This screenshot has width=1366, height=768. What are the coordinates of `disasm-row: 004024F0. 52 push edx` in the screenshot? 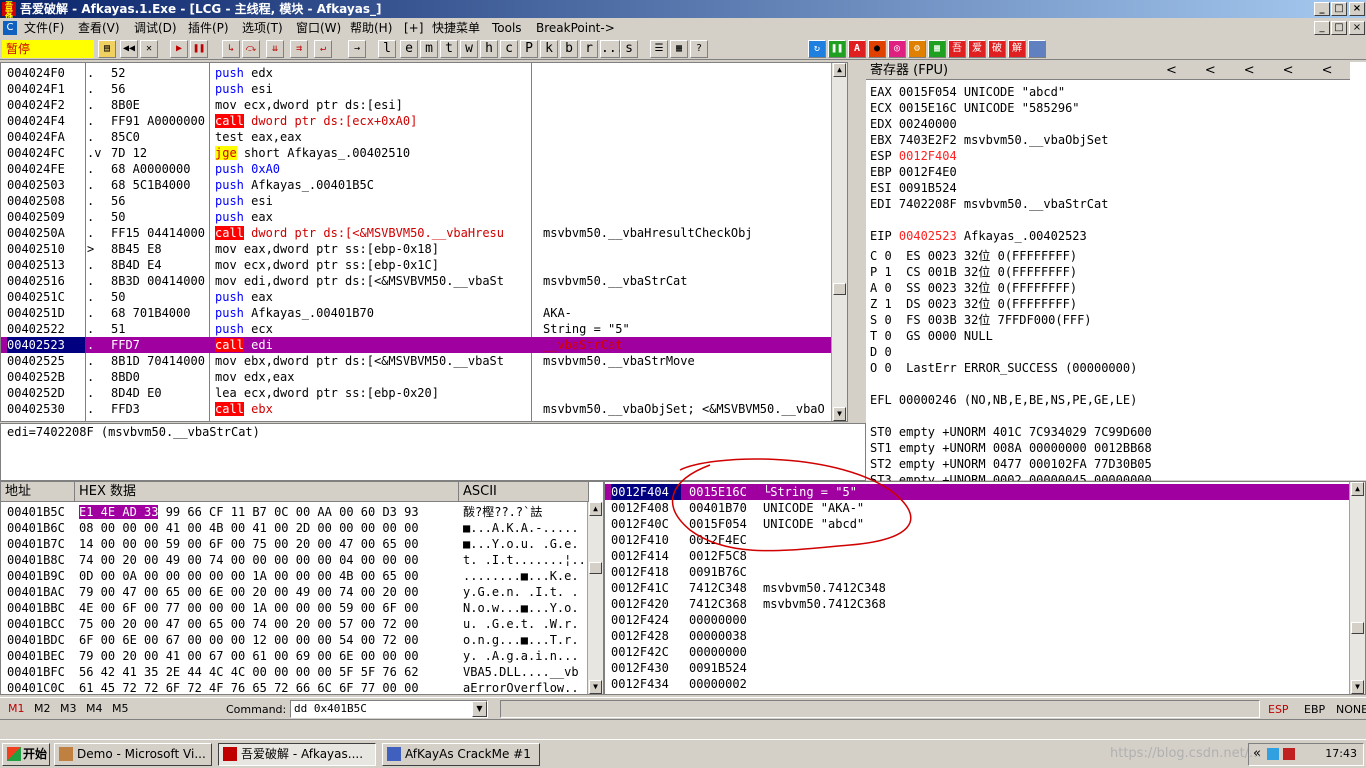 It's located at (417, 73).